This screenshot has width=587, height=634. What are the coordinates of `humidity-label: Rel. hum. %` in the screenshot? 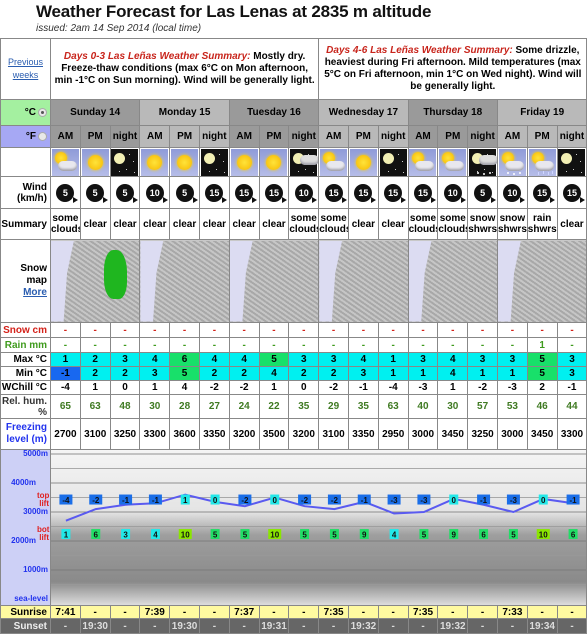 It's located at (25, 406).